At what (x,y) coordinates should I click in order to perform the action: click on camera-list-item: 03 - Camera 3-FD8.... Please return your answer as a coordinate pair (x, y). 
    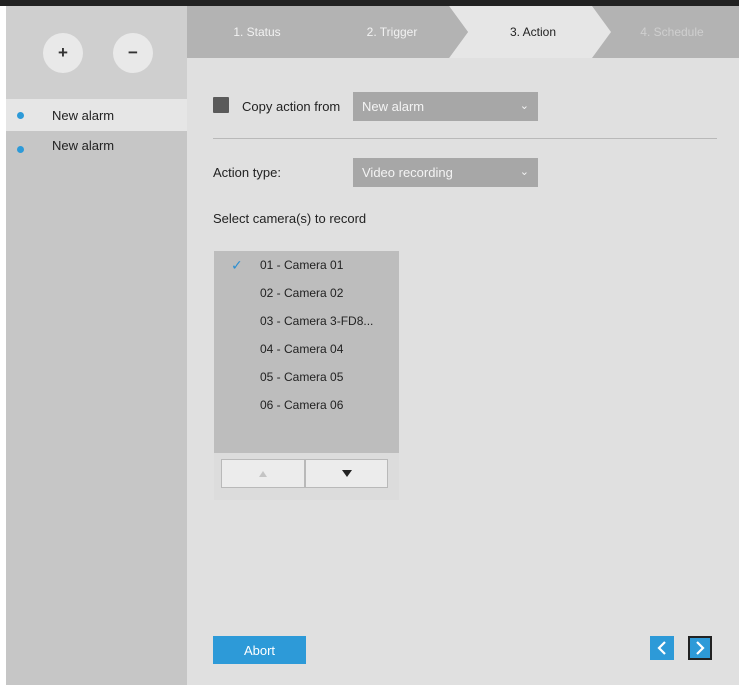
    Looking at the image, I should click on (306, 321).